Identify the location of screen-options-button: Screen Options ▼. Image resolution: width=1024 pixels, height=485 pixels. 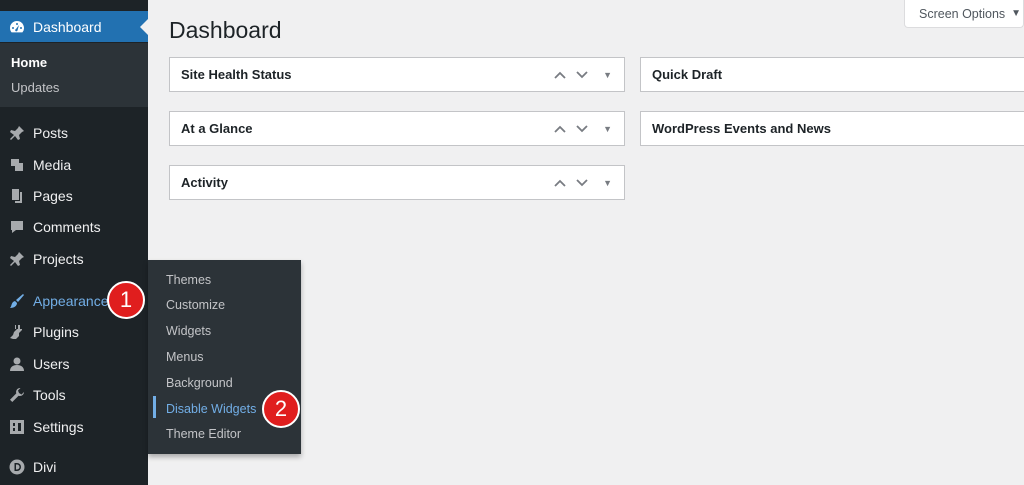
(964, 14).